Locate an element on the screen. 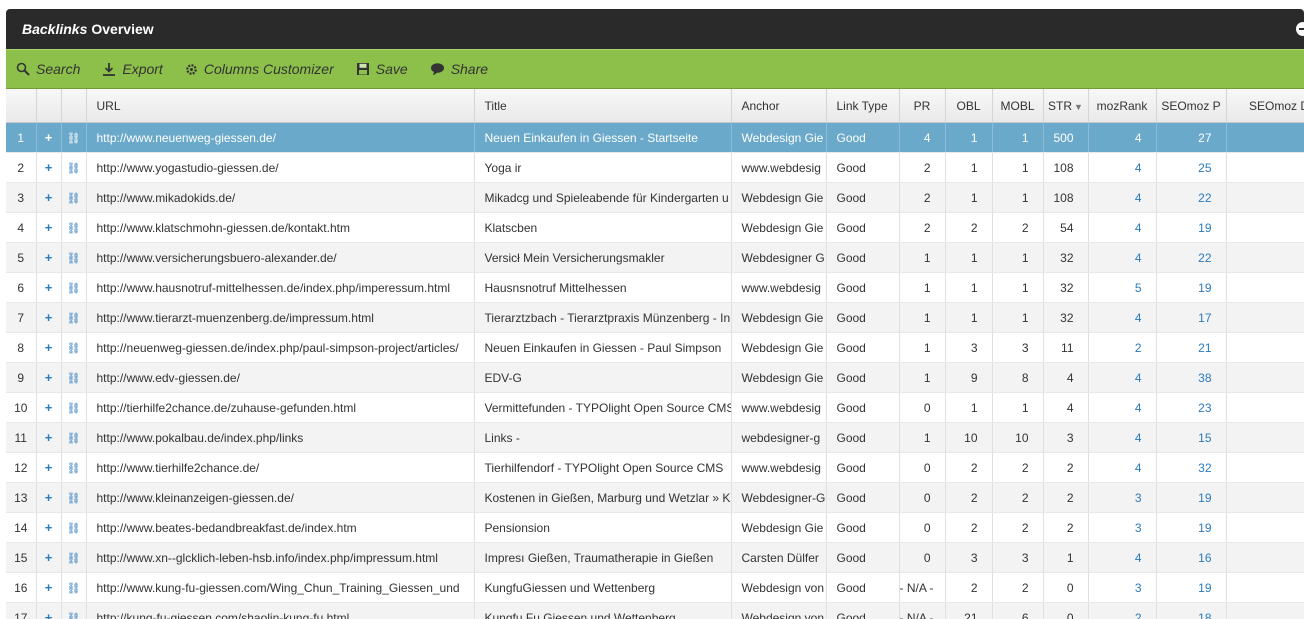 Image resolution: width=1304 pixels, height=619 pixels. columns-customizer-button: Columns Customizer is located at coordinates (259, 69).